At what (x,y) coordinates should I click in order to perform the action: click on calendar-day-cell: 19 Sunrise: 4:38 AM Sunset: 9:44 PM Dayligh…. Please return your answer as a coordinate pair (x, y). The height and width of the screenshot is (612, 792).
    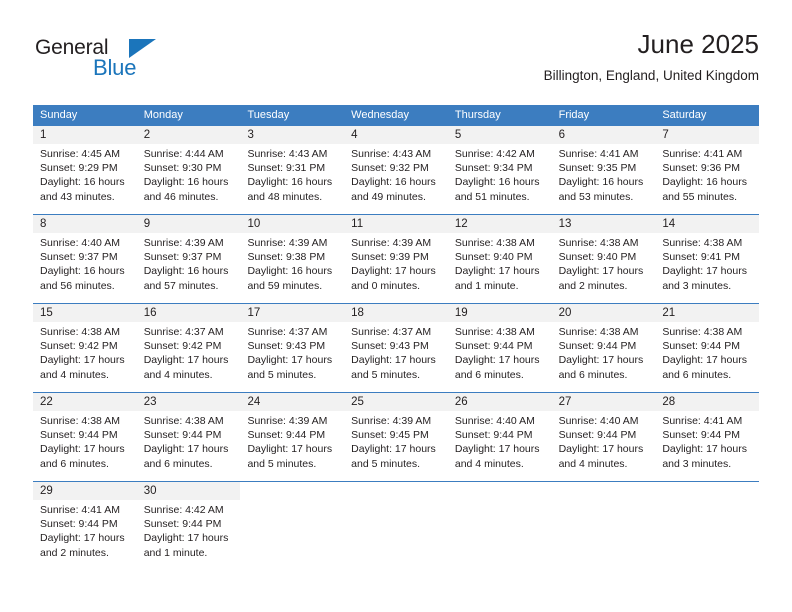
    Looking at the image, I should click on (499, 348).